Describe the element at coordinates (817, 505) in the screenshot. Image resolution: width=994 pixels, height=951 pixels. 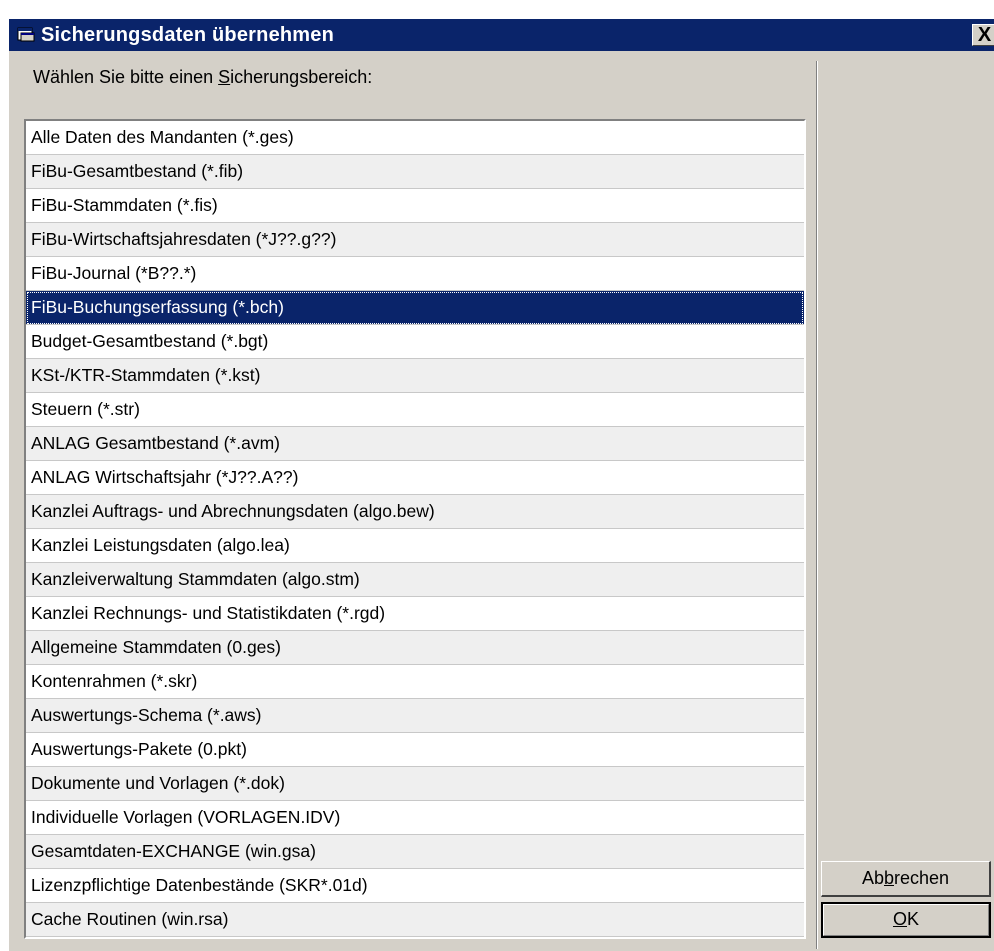
I see `divider-highlight` at that location.